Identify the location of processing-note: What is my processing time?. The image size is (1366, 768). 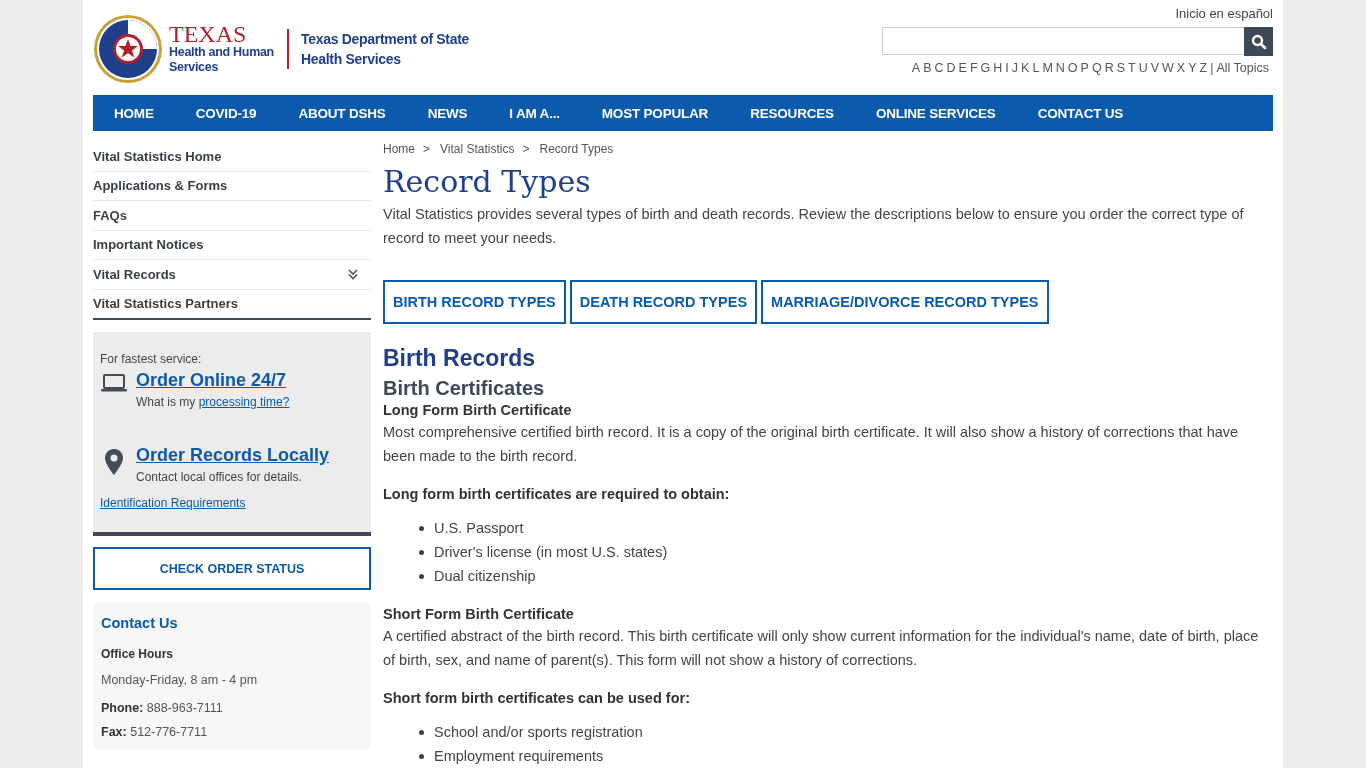
(213, 402).